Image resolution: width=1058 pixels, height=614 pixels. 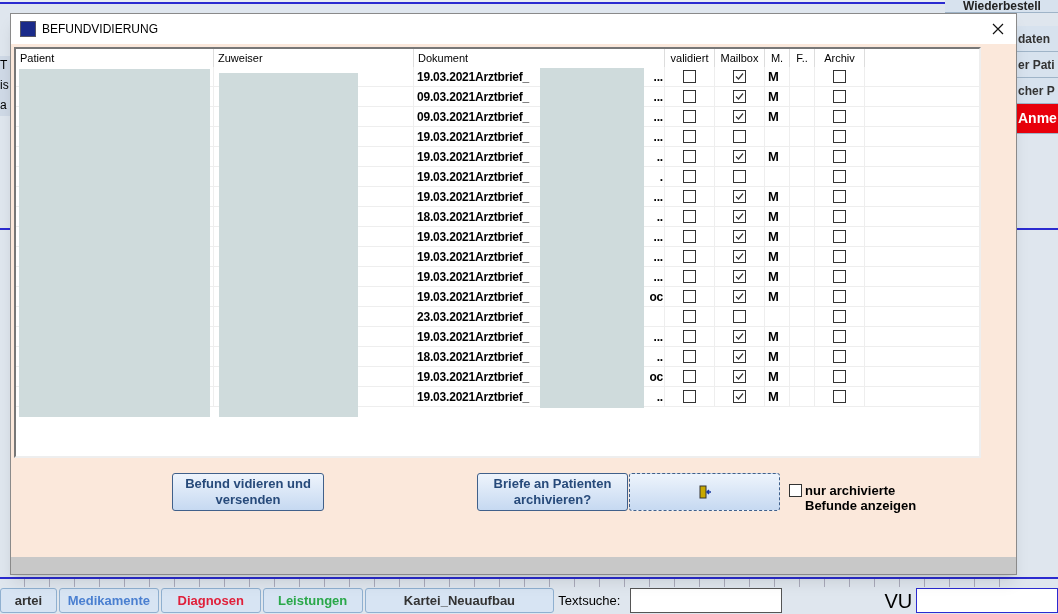 I want to click on text-fragment: is, so click(x=5, y=85).